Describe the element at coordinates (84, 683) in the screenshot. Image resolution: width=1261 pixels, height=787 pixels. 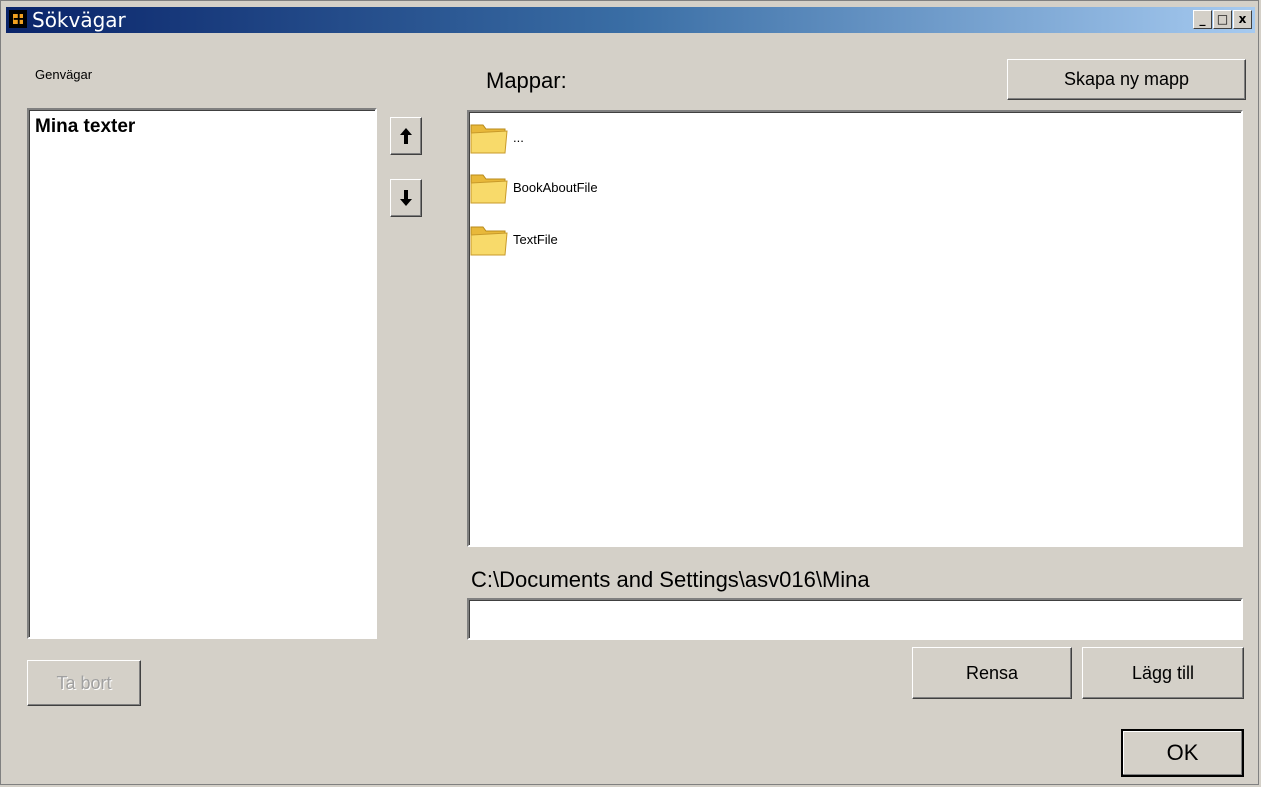
I see `remove-button: Ta bort` at that location.